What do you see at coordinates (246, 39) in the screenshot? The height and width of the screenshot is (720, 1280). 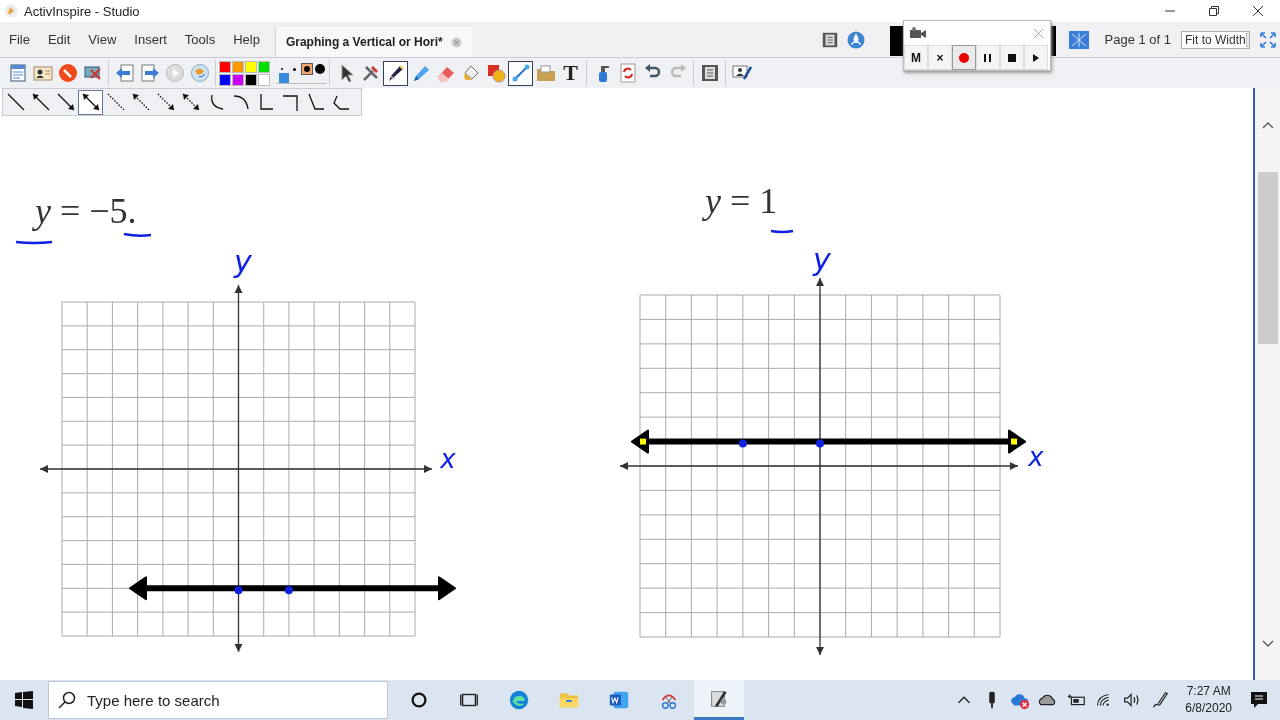 I see `menu-item: Help` at bounding box center [246, 39].